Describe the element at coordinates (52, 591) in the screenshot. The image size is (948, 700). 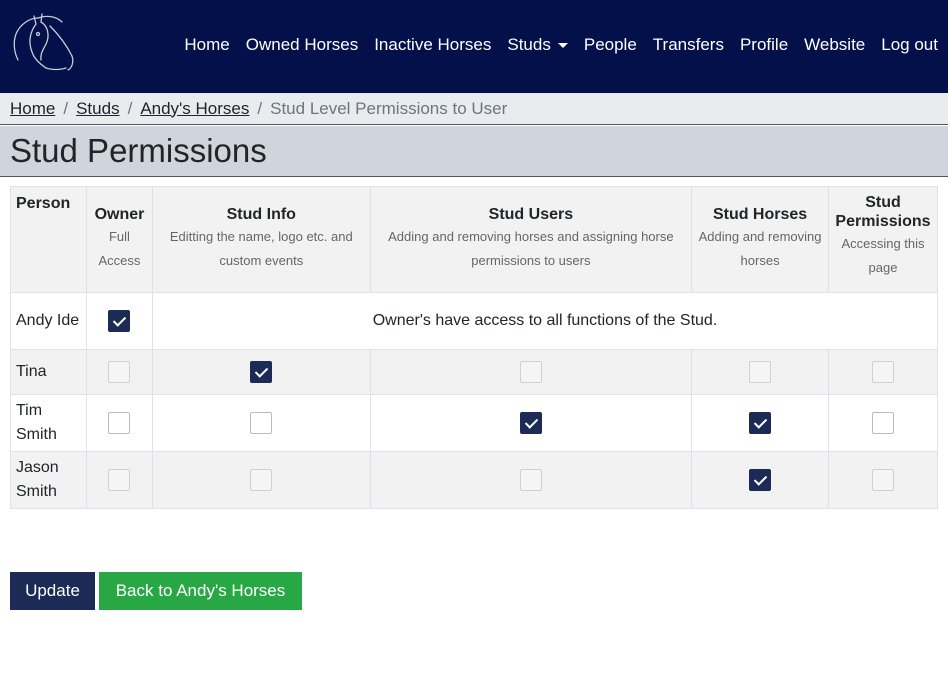
I see `update-button: Update` at that location.